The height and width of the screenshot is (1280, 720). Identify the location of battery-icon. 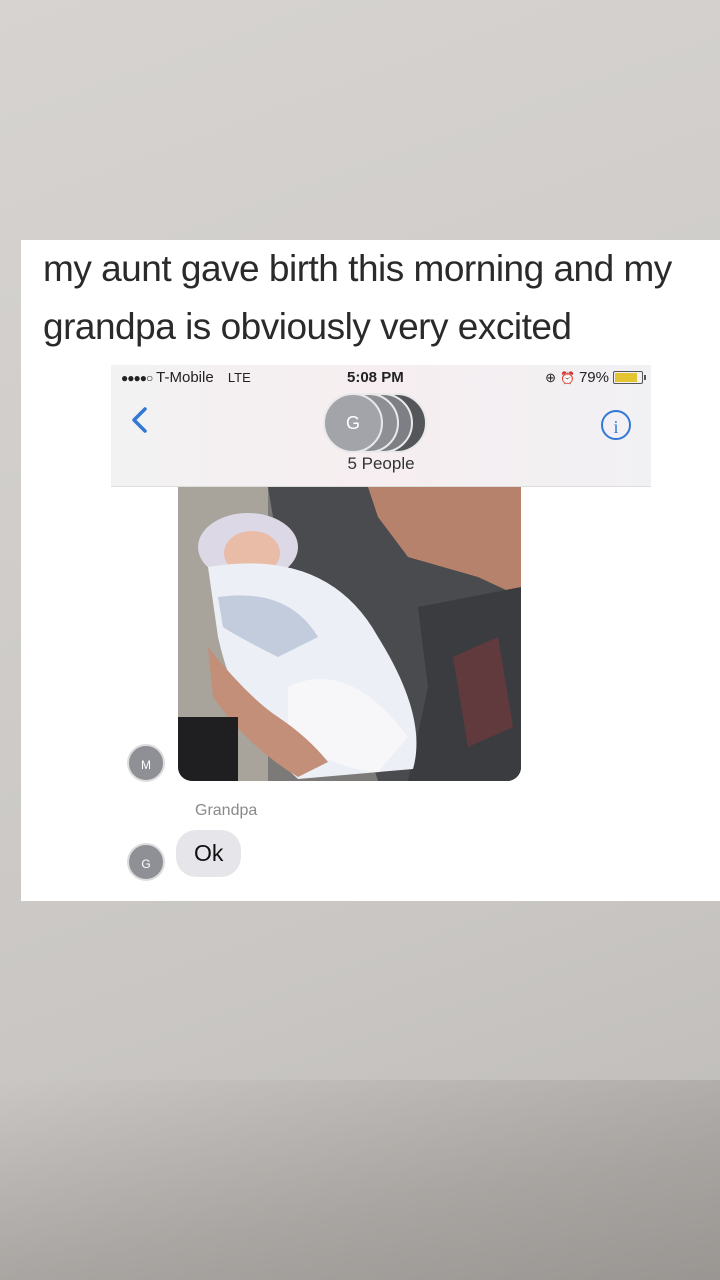
(629, 377).